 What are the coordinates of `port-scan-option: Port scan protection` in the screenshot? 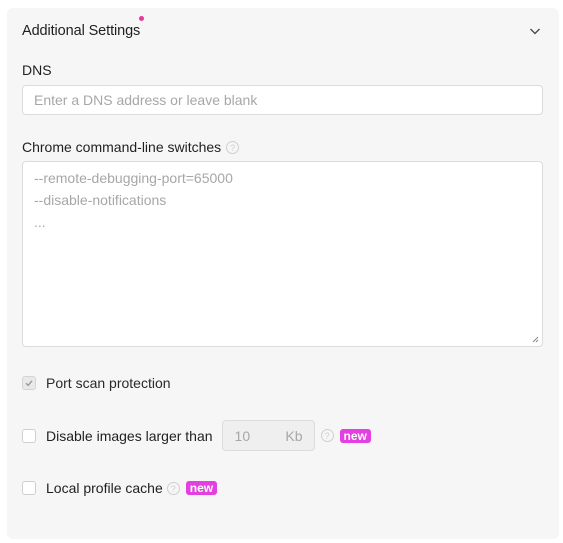 It's located at (96, 383).